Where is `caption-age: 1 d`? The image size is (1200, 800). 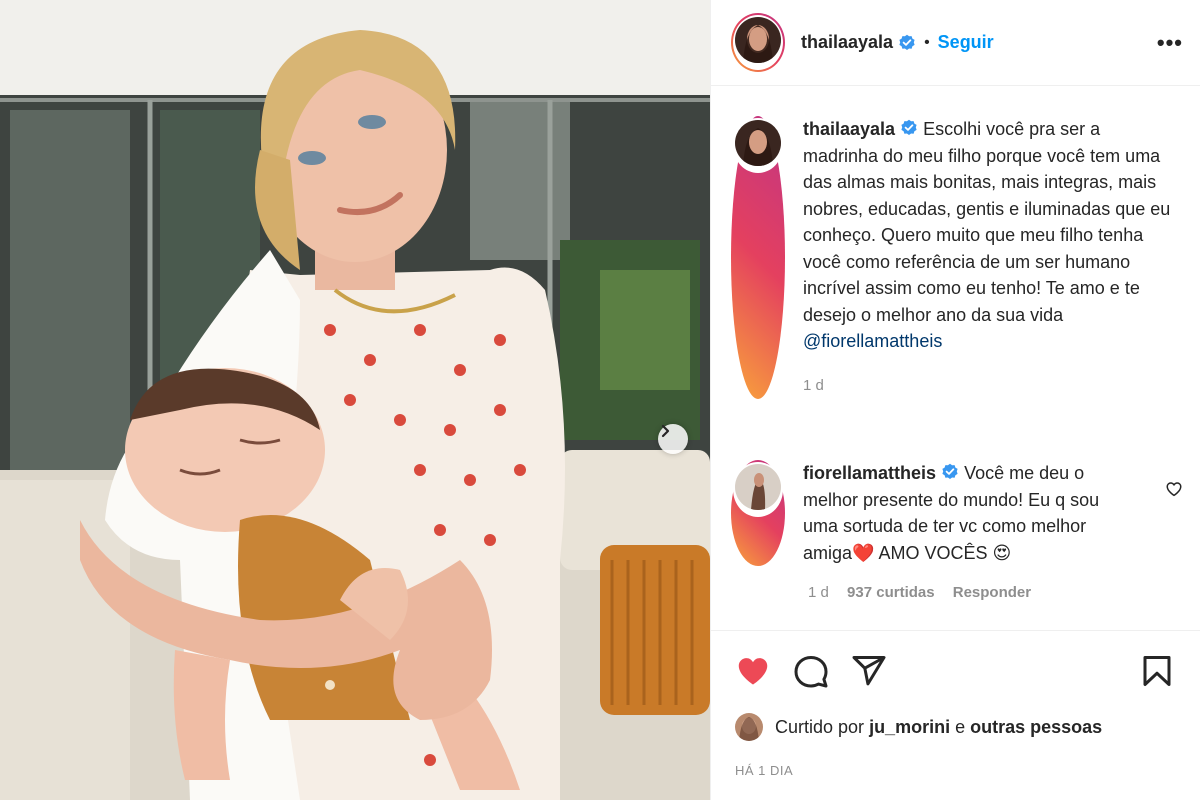 caption-age: 1 d is located at coordinates (989, 386).